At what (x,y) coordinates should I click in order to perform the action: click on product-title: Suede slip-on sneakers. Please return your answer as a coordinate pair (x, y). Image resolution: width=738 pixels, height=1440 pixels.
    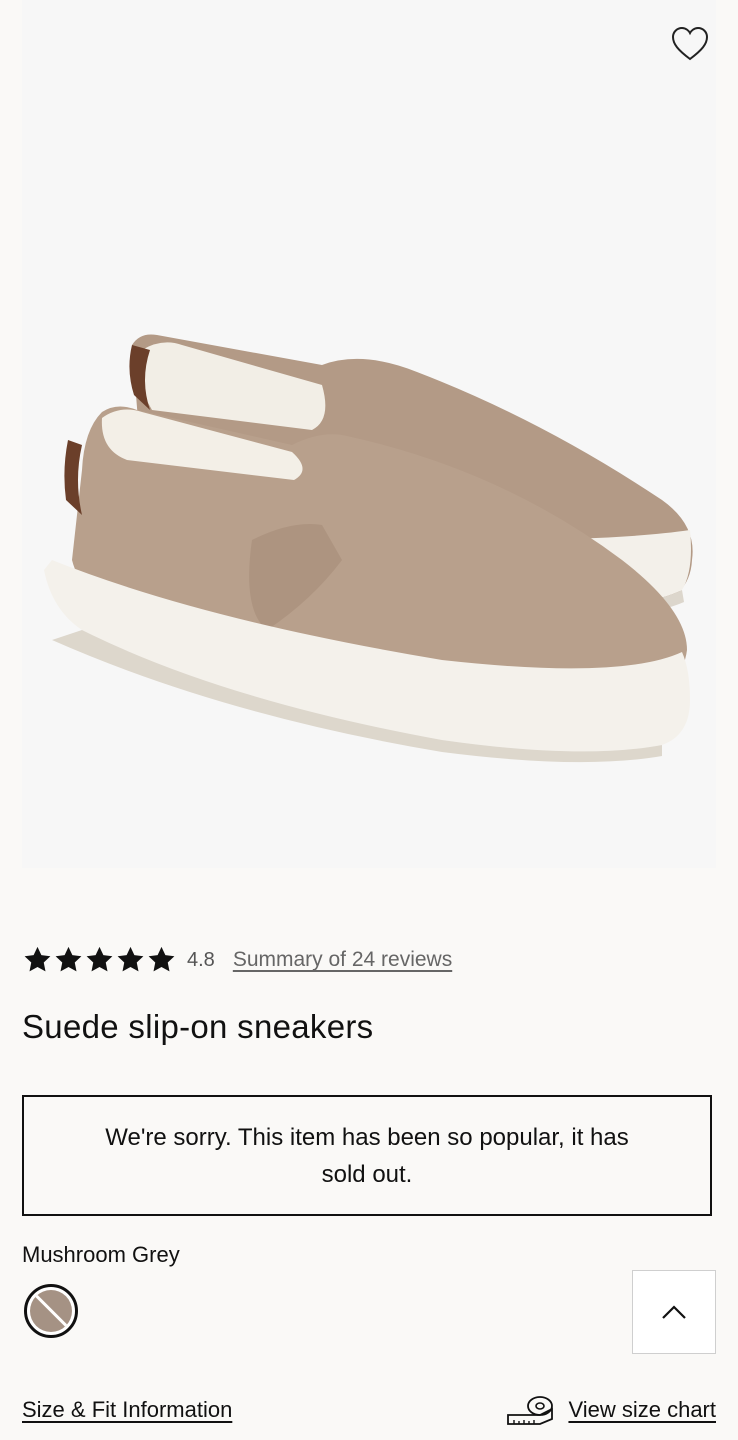
    Looking at the image, I should click on (198, 1026).